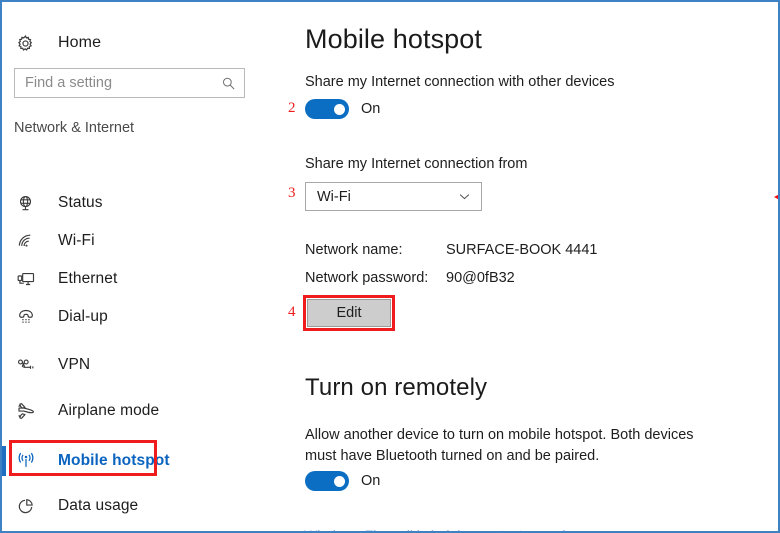 The height and width of the screenshot is (533, 780). I want to click on gear-icon, so click(30, 43).